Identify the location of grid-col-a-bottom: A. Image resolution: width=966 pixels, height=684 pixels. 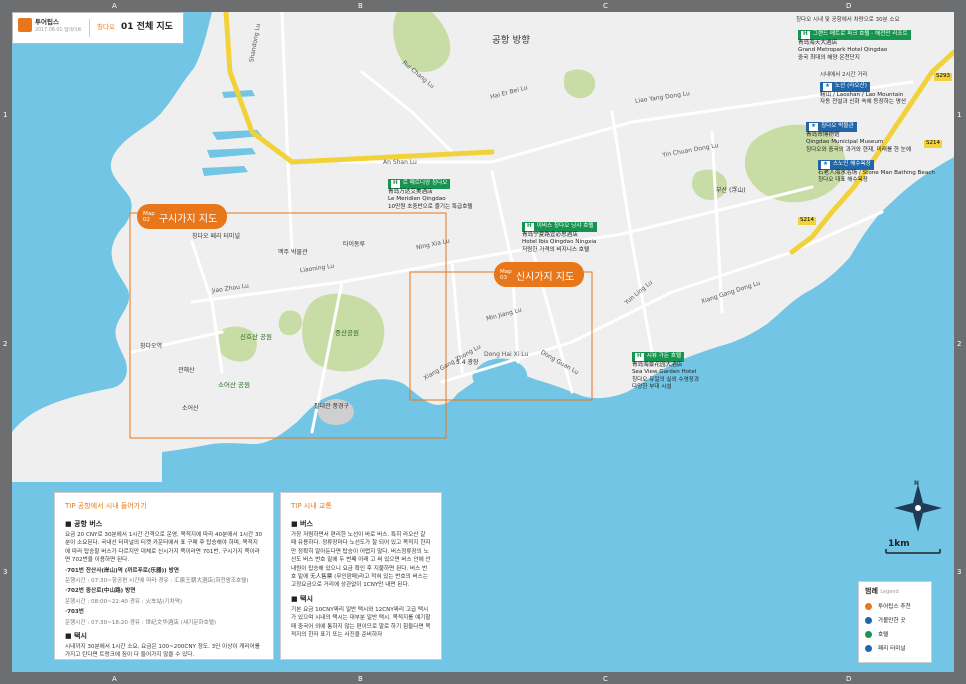
(114, 679).